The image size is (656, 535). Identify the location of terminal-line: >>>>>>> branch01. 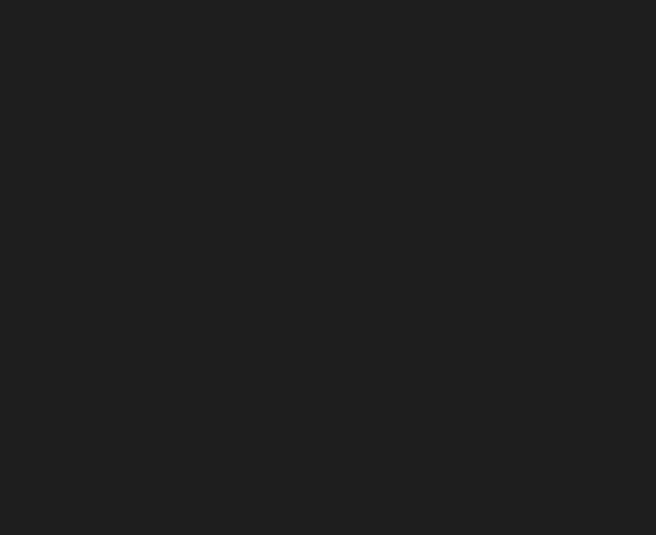
(328, 491).